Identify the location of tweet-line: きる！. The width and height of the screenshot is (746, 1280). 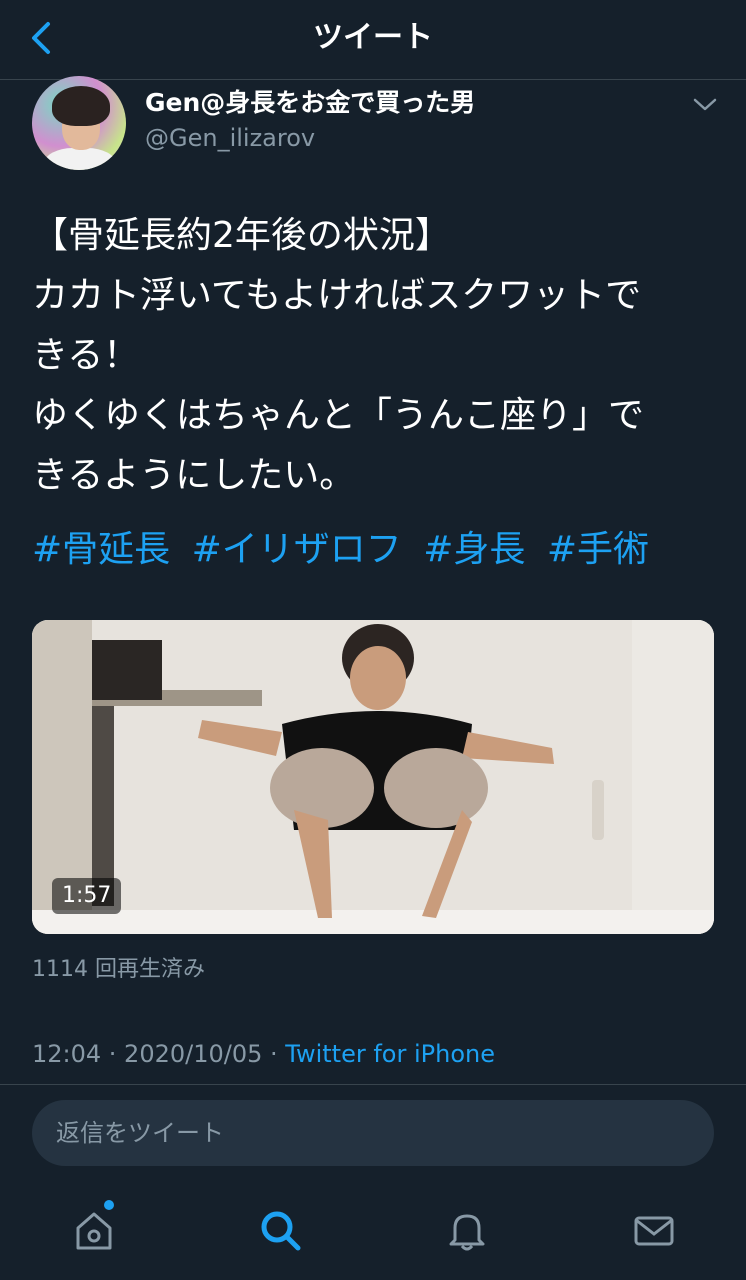
(86, 355).